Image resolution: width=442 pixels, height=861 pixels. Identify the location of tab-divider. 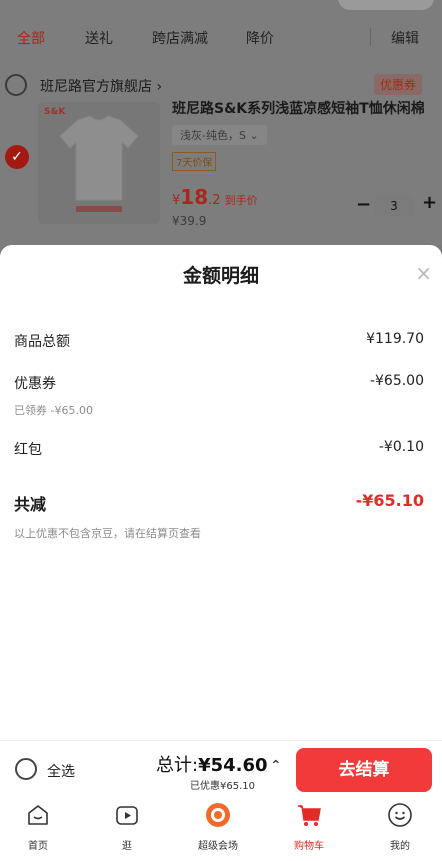
(370, 37).